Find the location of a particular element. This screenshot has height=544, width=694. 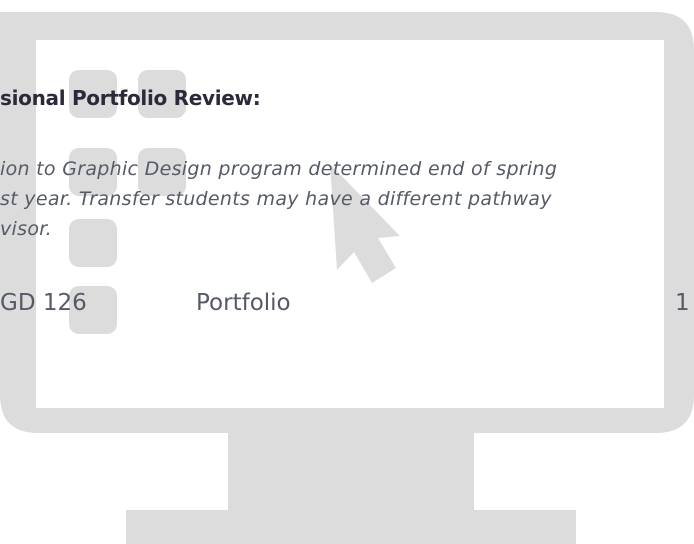

course-code: GD 126 is located at coordinates (43, 303).